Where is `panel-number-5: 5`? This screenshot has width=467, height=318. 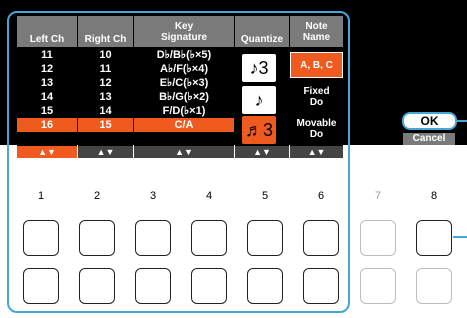
panel-number-5: 5 is located at coordinates (265, 196).